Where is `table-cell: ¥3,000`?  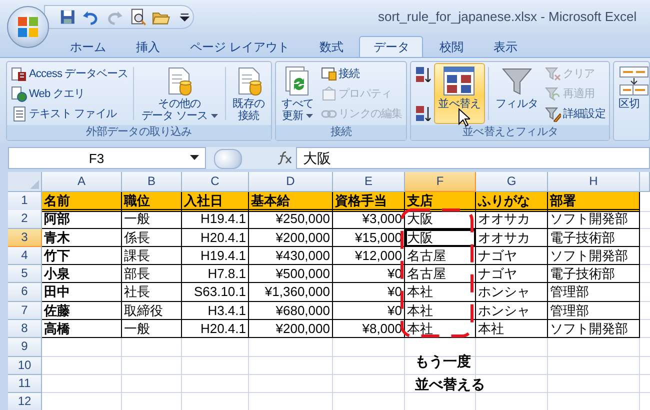 table-cell: ¥3,000 is located at coordinates (369, 219).